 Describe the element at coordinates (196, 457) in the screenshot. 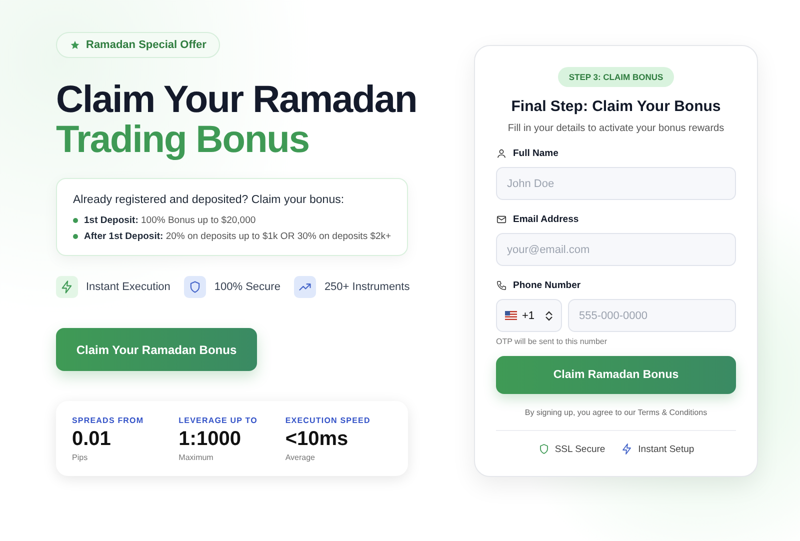

I see `stat-unit: Maximum` at that location.